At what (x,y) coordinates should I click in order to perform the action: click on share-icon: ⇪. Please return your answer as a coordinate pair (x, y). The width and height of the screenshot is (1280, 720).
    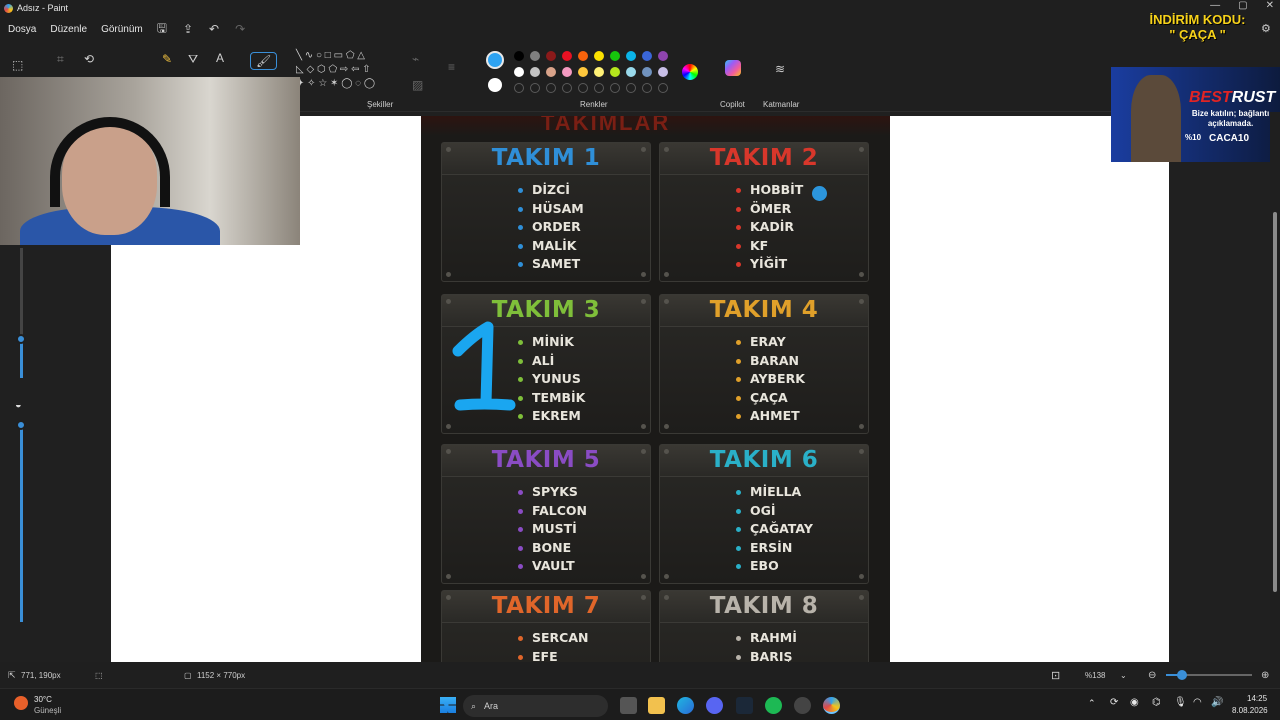
    Looking at the image, I should click on (188, 29).